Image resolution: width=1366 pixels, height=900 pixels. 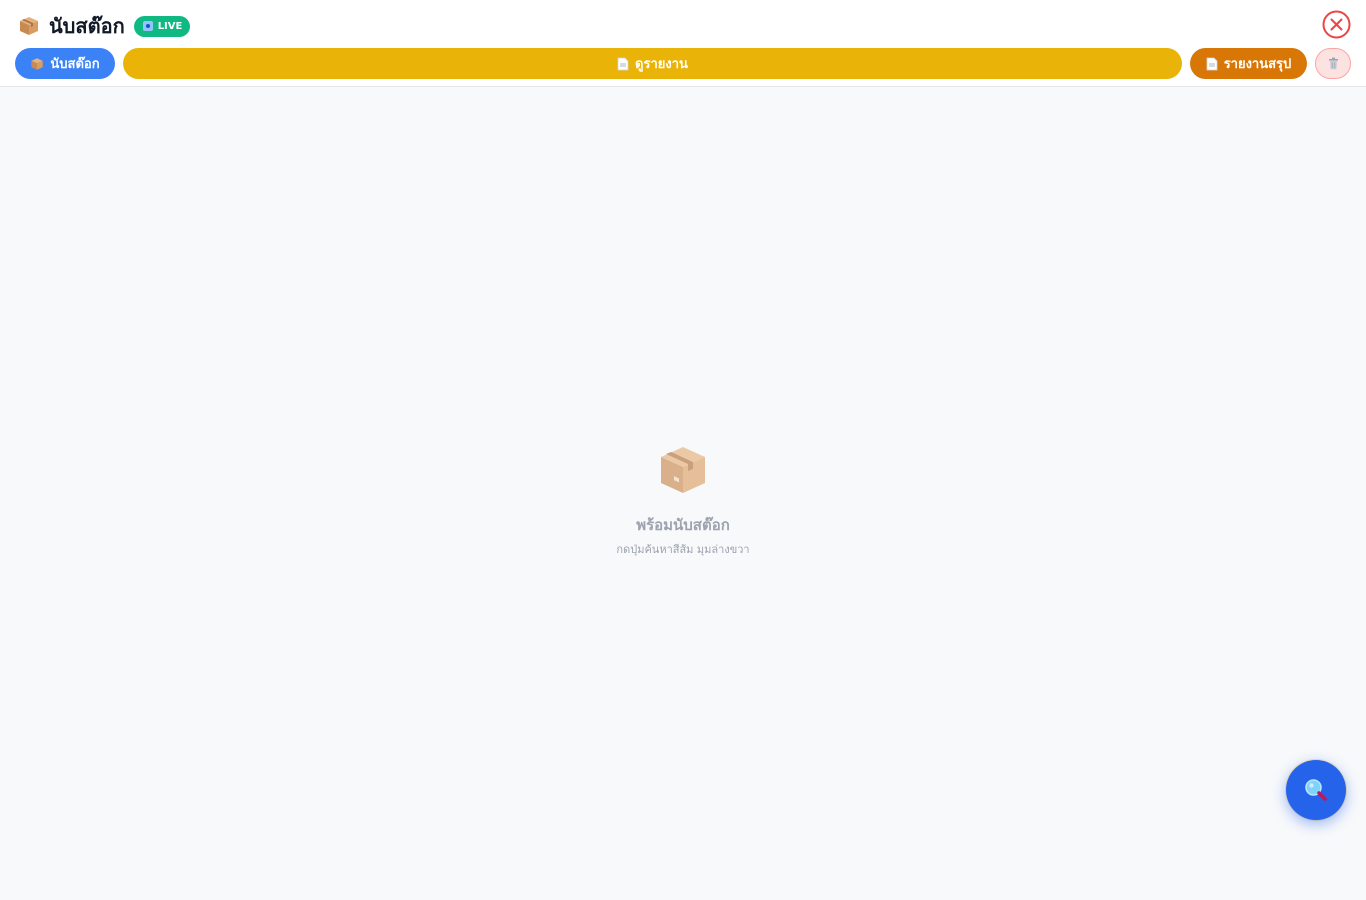 What do you see at coordinates (170, 26) in the screenshot?
I see `live-label: LIVE` at bounding box center [170, 26].